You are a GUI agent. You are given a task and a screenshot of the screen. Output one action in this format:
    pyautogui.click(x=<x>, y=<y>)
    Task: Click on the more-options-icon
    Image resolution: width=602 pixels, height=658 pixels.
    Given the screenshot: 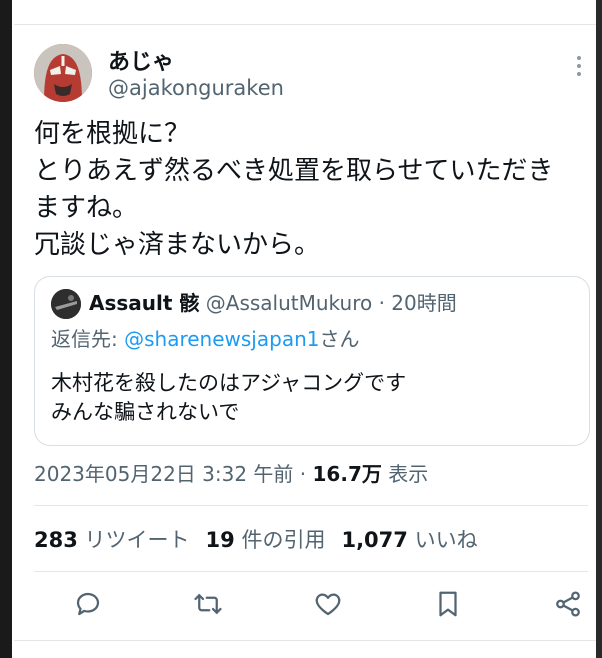 What is the action you would take?
    pyautogui.click(x=579, y=67)
    